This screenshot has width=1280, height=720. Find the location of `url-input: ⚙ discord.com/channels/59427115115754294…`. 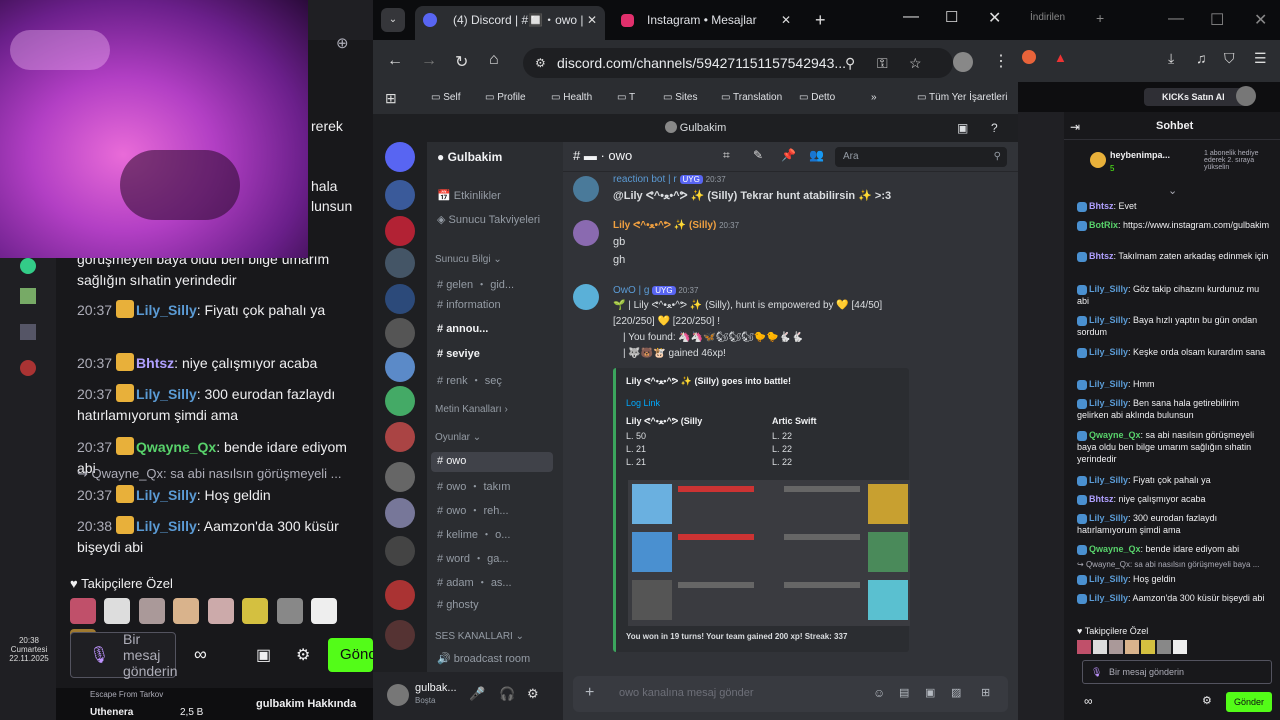

url-input: ⚙ discord.com/channels/59427115115754294… is located at coordinates (738, 63).